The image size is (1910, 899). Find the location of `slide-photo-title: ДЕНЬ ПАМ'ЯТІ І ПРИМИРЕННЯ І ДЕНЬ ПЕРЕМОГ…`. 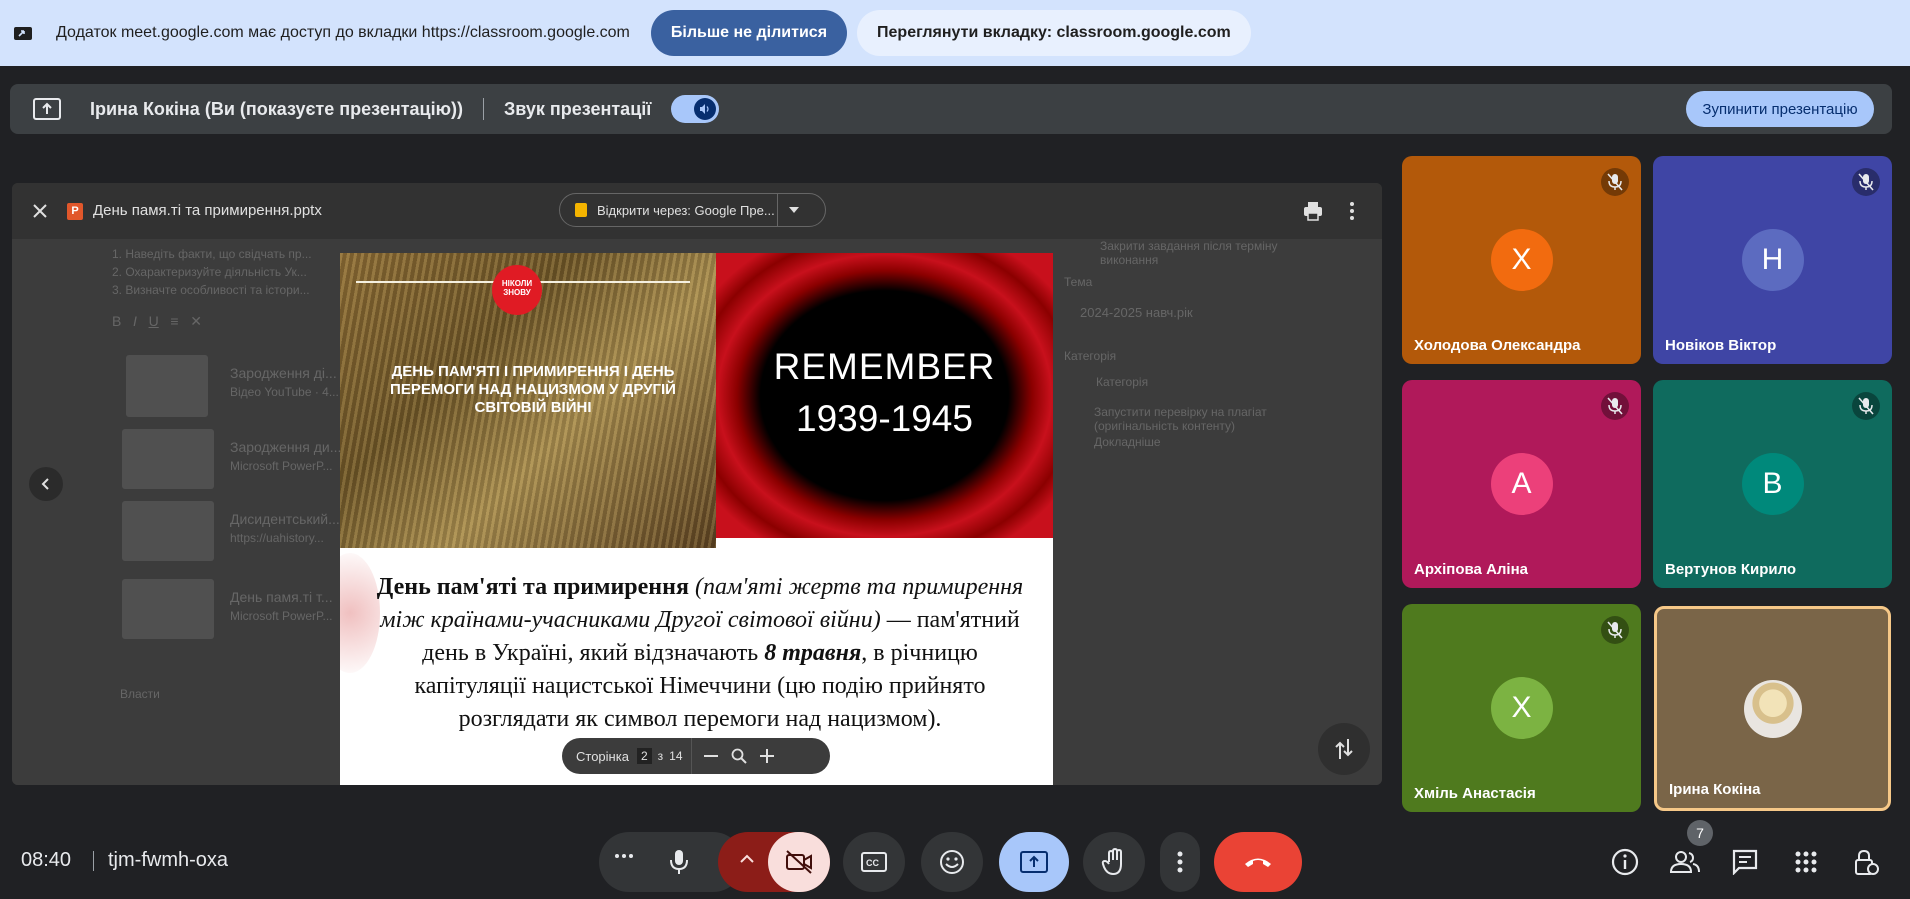

slide-photo-title: ДЕНЬ ПАМ'ЯТІ І ПРИМИРЕННЯ І ДЕНЬ ПЕРЕМОГ… is located at coordinates (533, 389).